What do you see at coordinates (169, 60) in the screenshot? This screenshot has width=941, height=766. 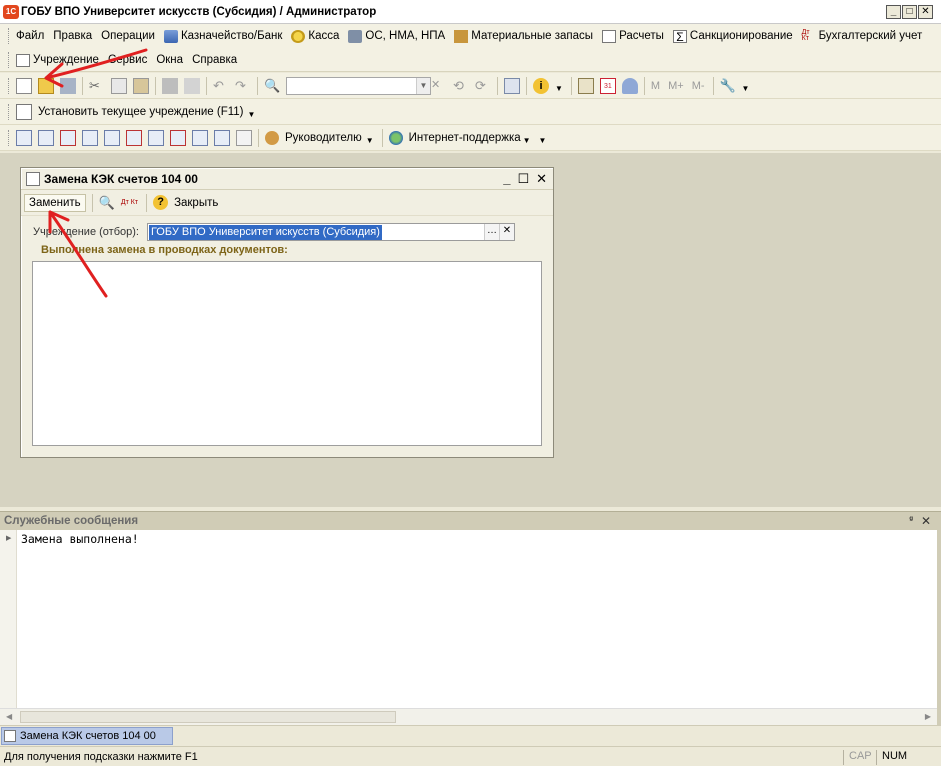 I see `menu-windows: Окна` at bounding box center [169, 60].